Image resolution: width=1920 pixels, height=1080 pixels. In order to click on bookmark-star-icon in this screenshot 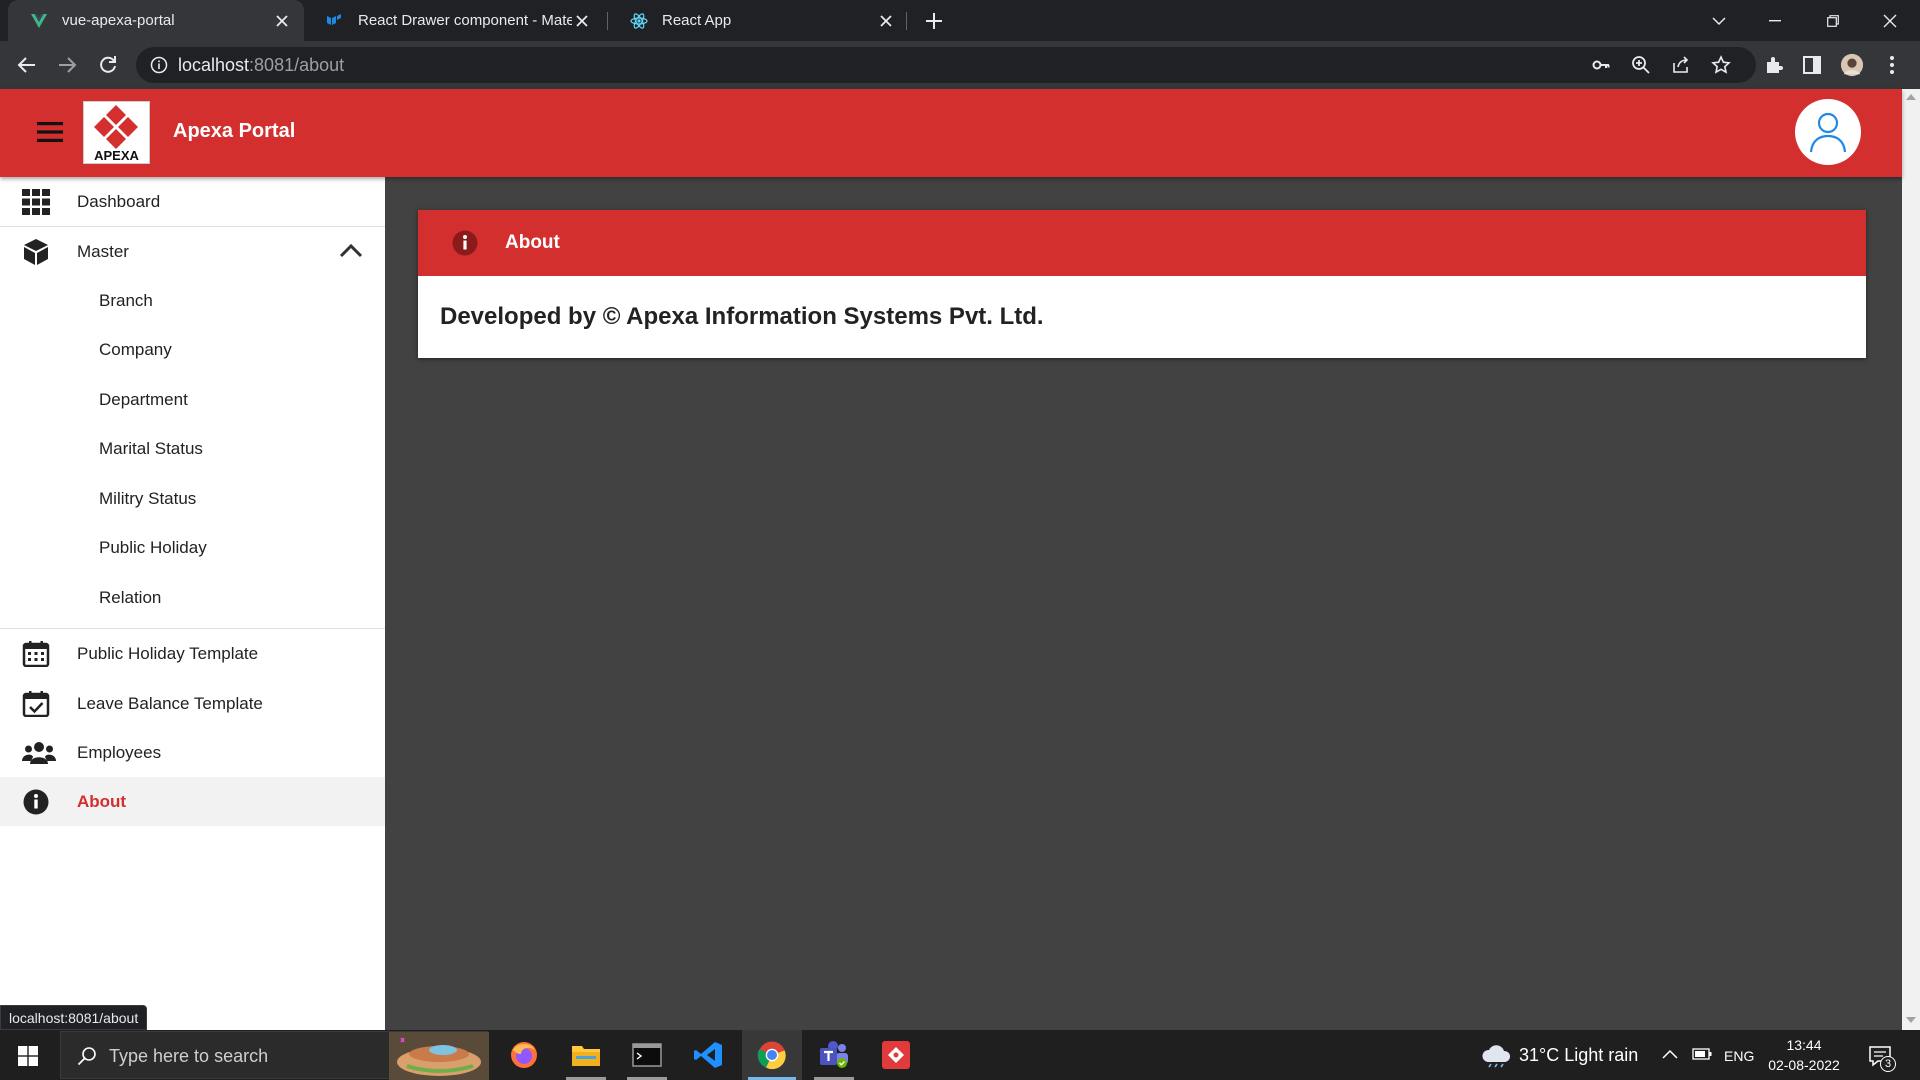, I will do `click(1721, 65)`.